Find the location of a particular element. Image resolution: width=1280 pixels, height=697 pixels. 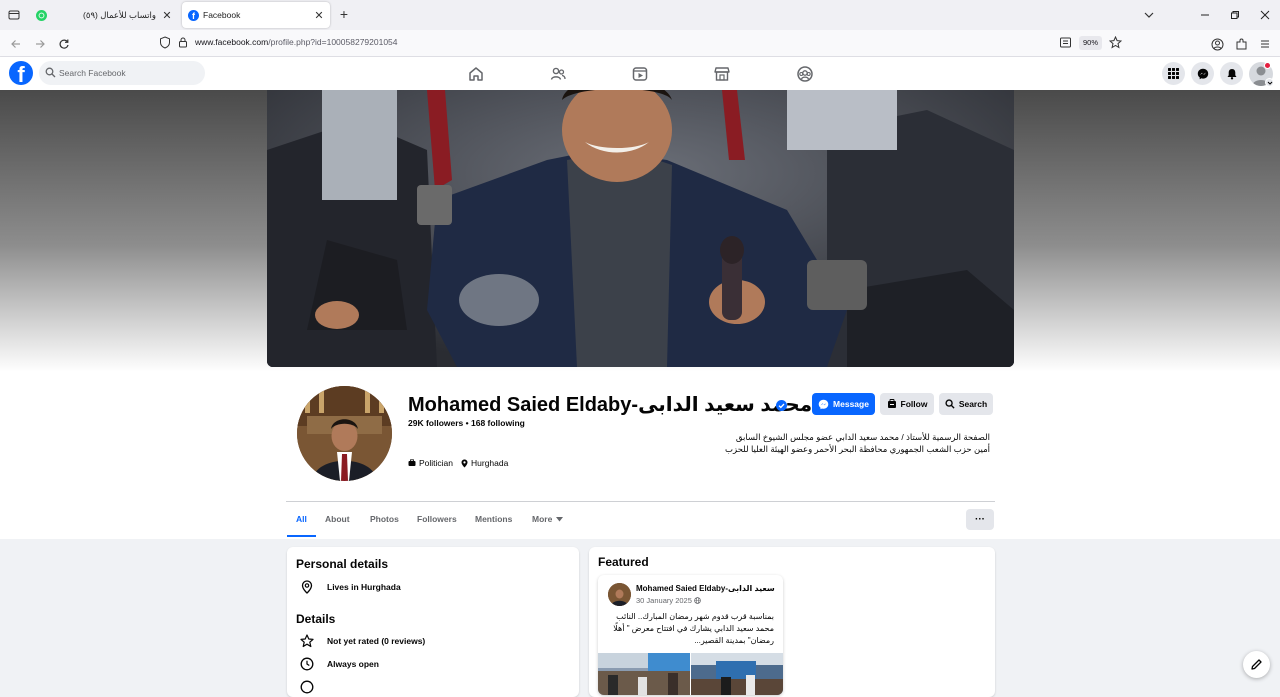

tab-followers: Followers is located at coordinates (437, 519).